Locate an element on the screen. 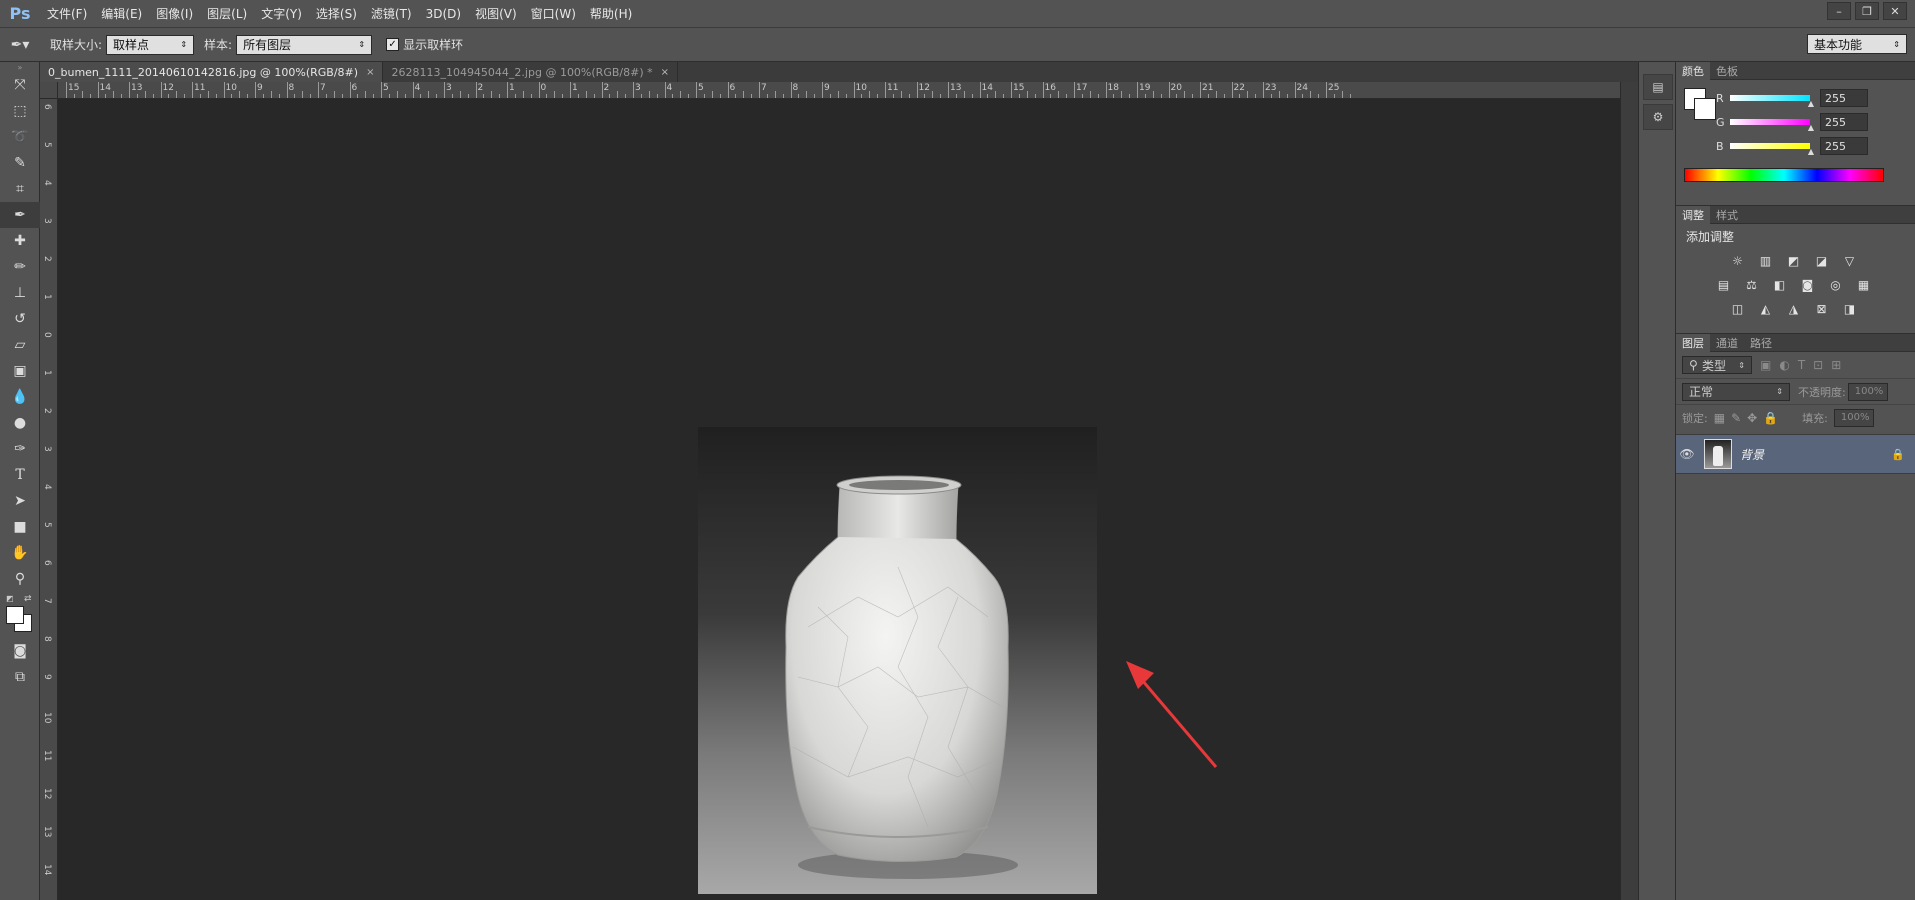  blend-mode-select: 正常 ⇕ is located at coordinates (1736, 391).